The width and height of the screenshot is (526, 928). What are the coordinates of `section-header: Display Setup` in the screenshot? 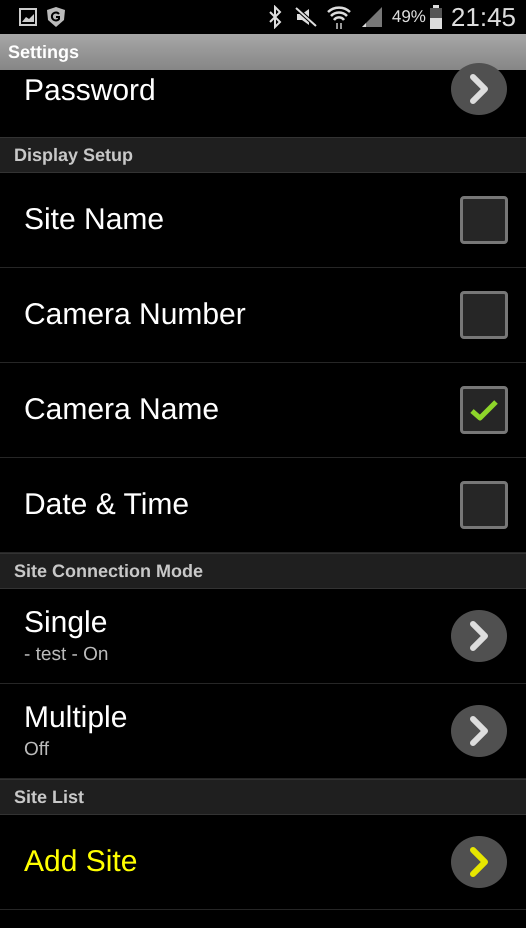 It's located at (263, 155).